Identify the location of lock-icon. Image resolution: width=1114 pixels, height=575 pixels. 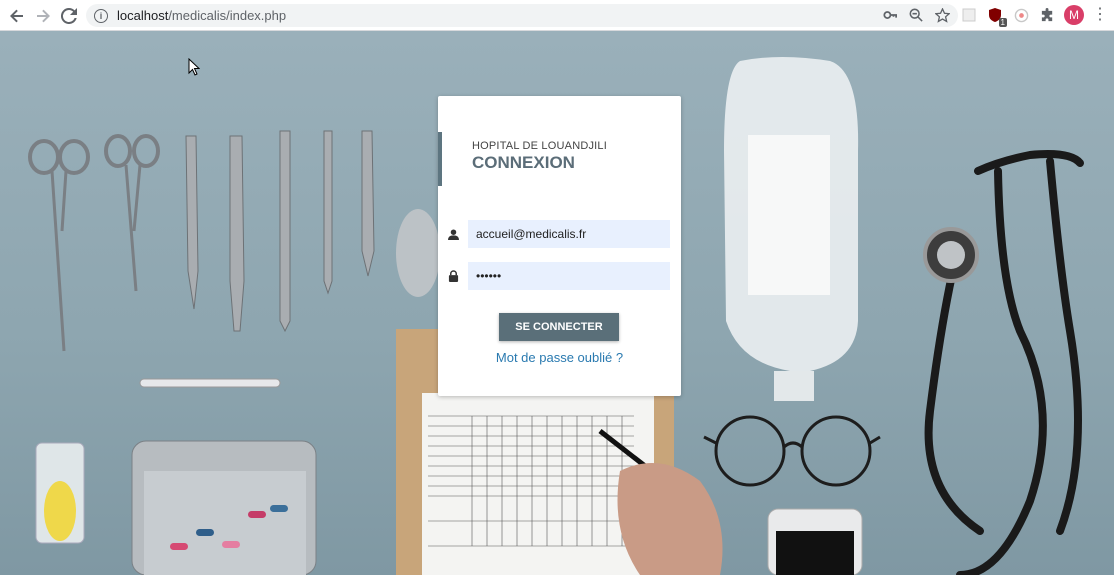
(453, 276).